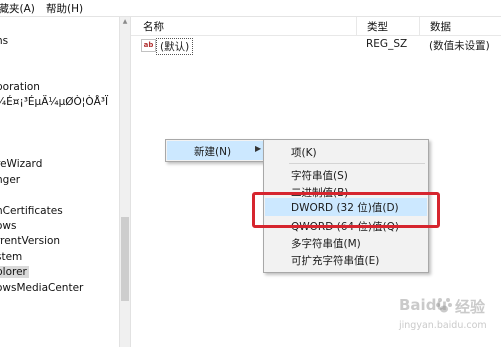 Image resolution: width=501 pixels, height=347 pixels. What do you see at coordinates (304, 153) in the screenshot?
I see `menu-item-label: 项(K)` at bounding box center [304, 153].